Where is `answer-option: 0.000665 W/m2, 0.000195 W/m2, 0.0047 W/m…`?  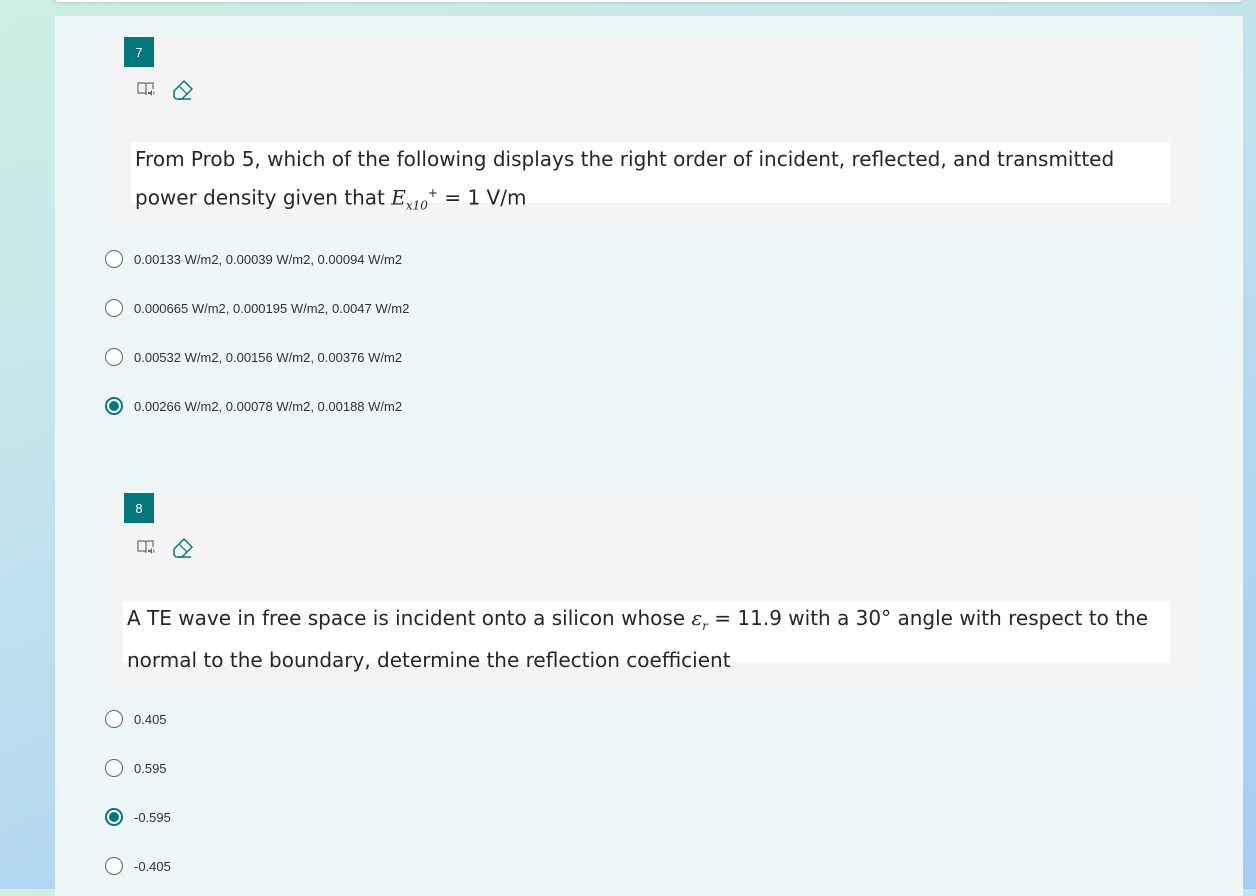 answer-option: 0.000665 W/m2, 0.000195 W/m2, 0.0047 W/m… is located at coordinates (455, 308).